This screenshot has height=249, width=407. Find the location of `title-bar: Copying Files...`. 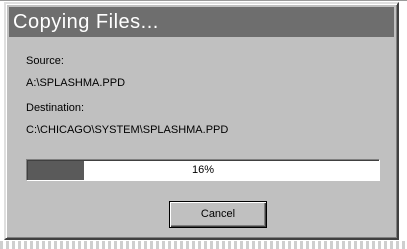

title-bar: Copying Files... is located at coordinates (201, 22).